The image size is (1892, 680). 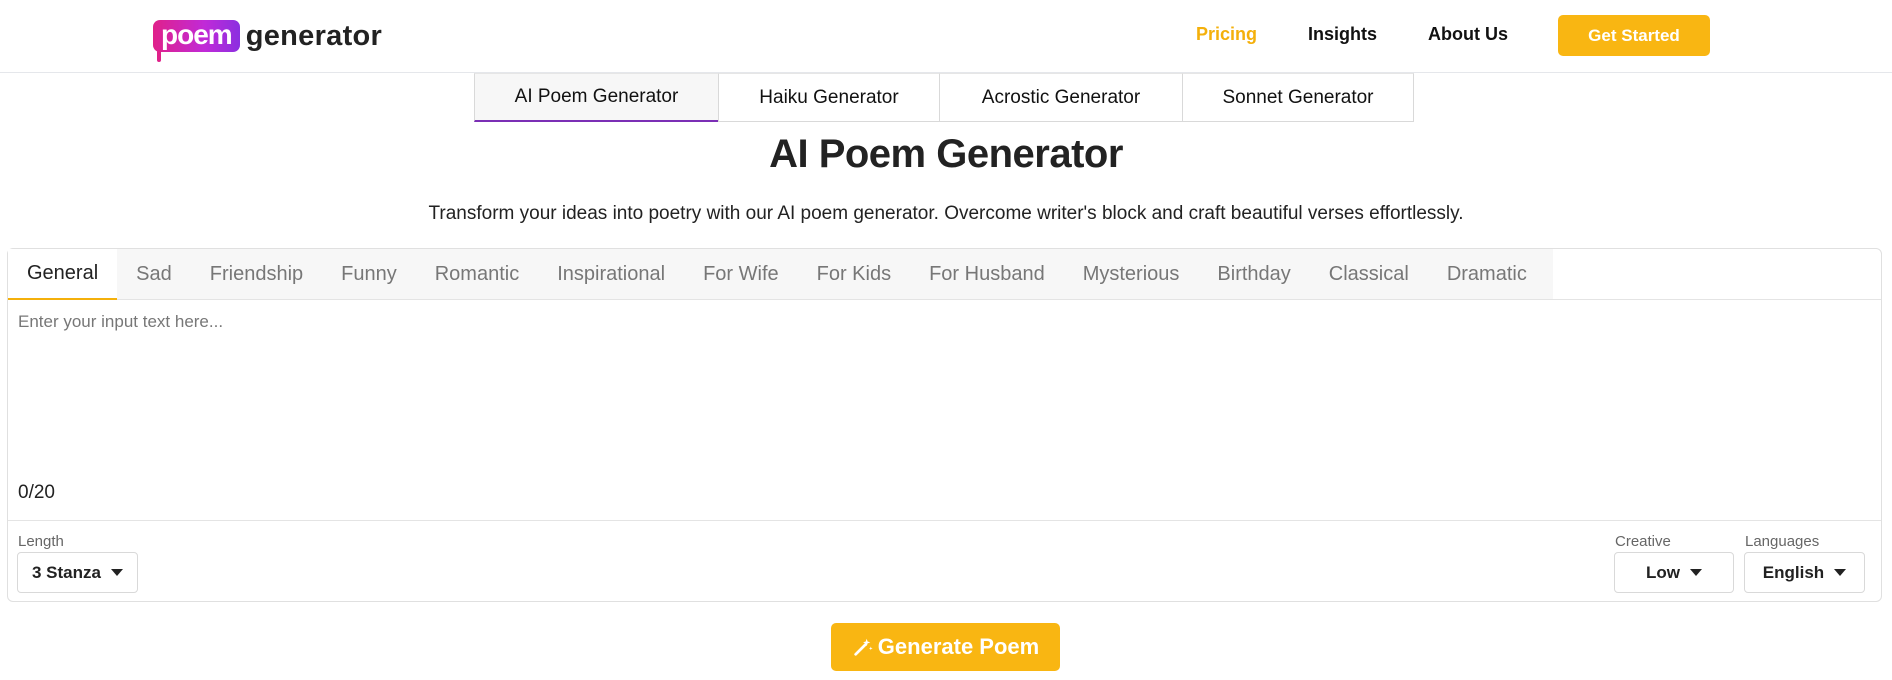 What do you see at coordinates (41, 541) in the screenshot?
I see `length-label: Length` at bounding box center [41, 541].